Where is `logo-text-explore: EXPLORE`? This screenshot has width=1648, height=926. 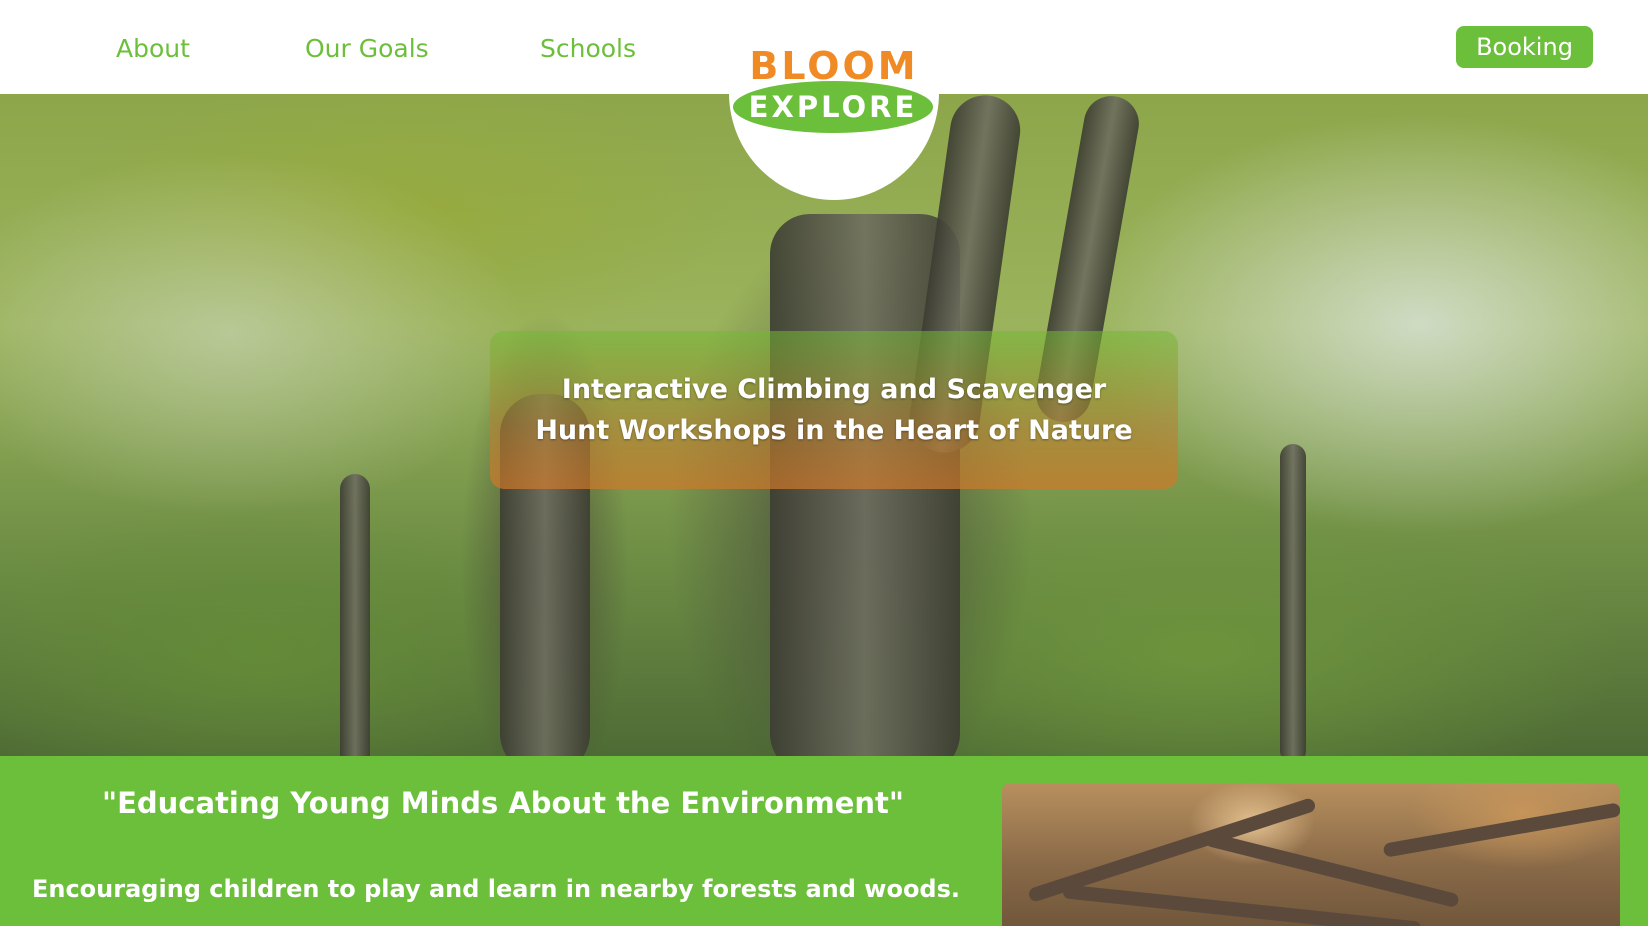
logo-text-explore: EXPLORE is located at coordinates (833, 107).